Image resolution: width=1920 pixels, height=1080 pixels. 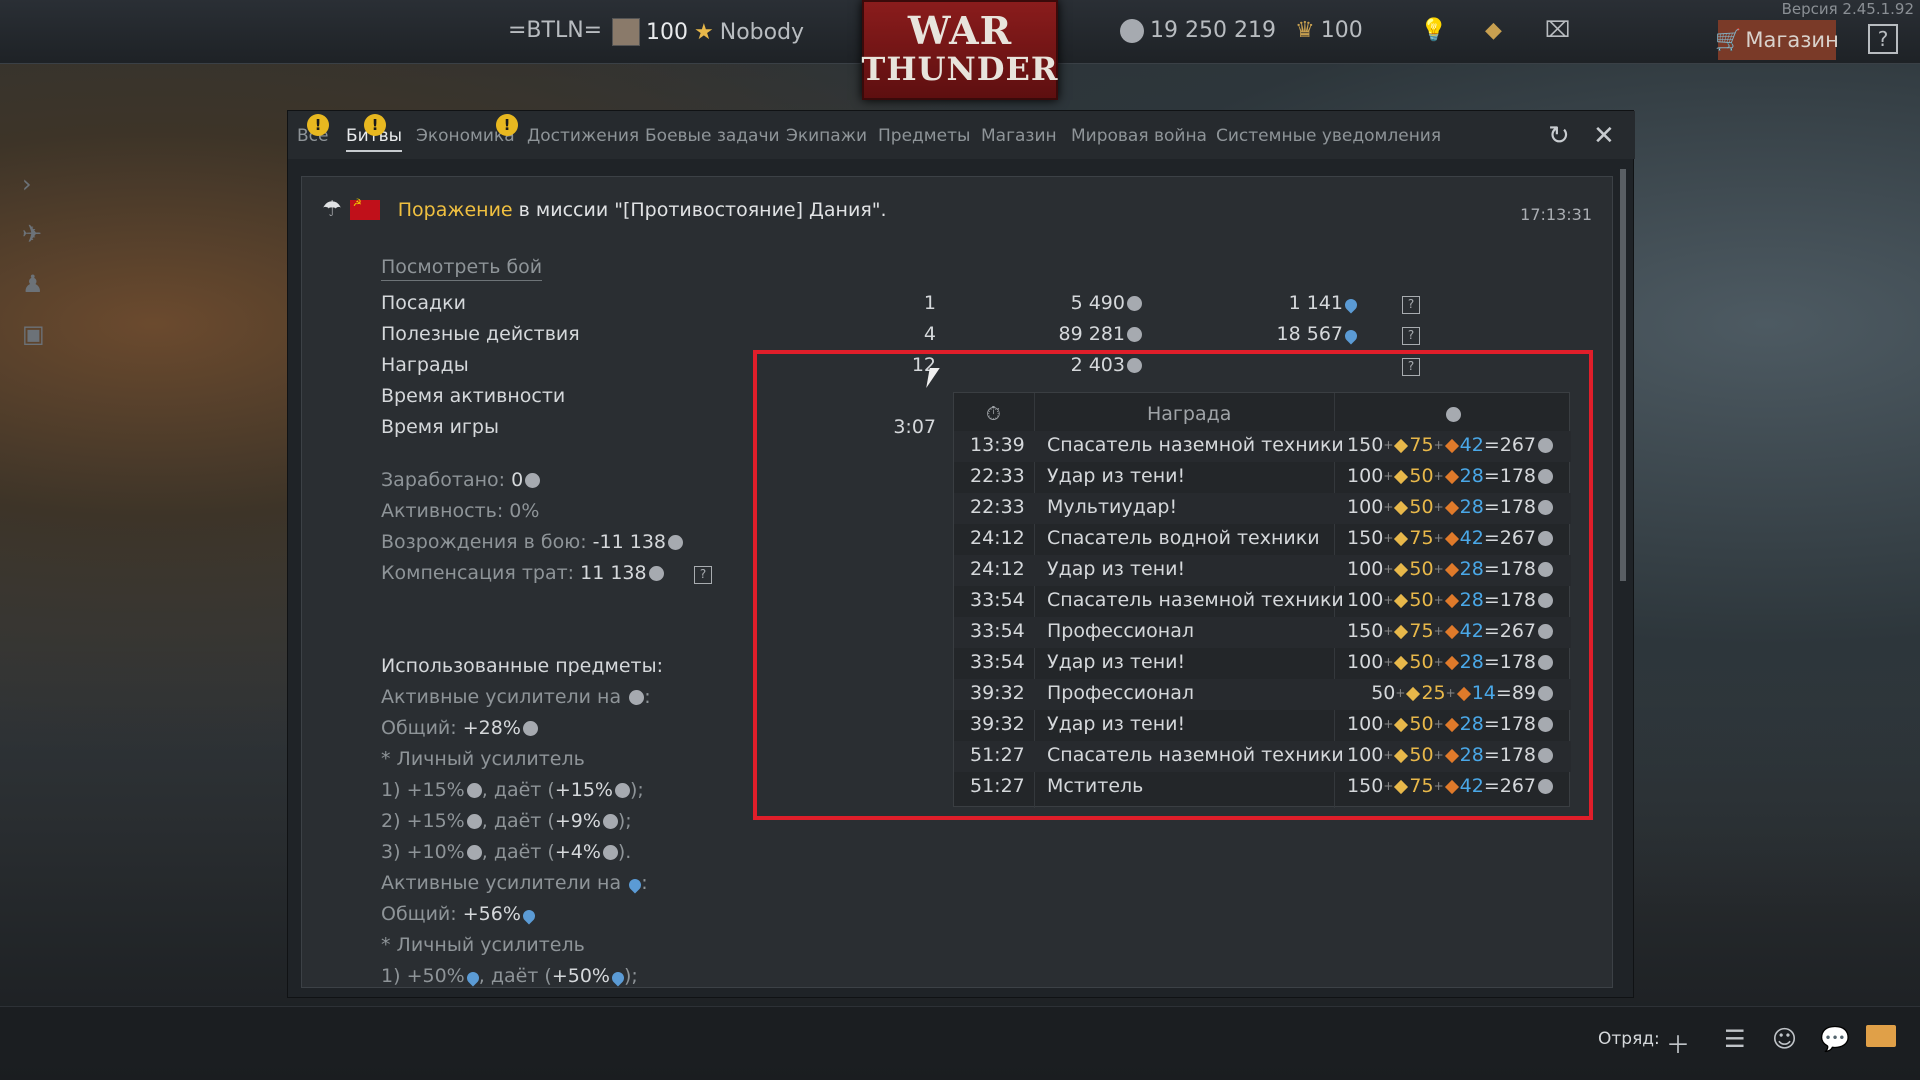 I want to click on close-icon: ✕, so click(x=1604, y=136).